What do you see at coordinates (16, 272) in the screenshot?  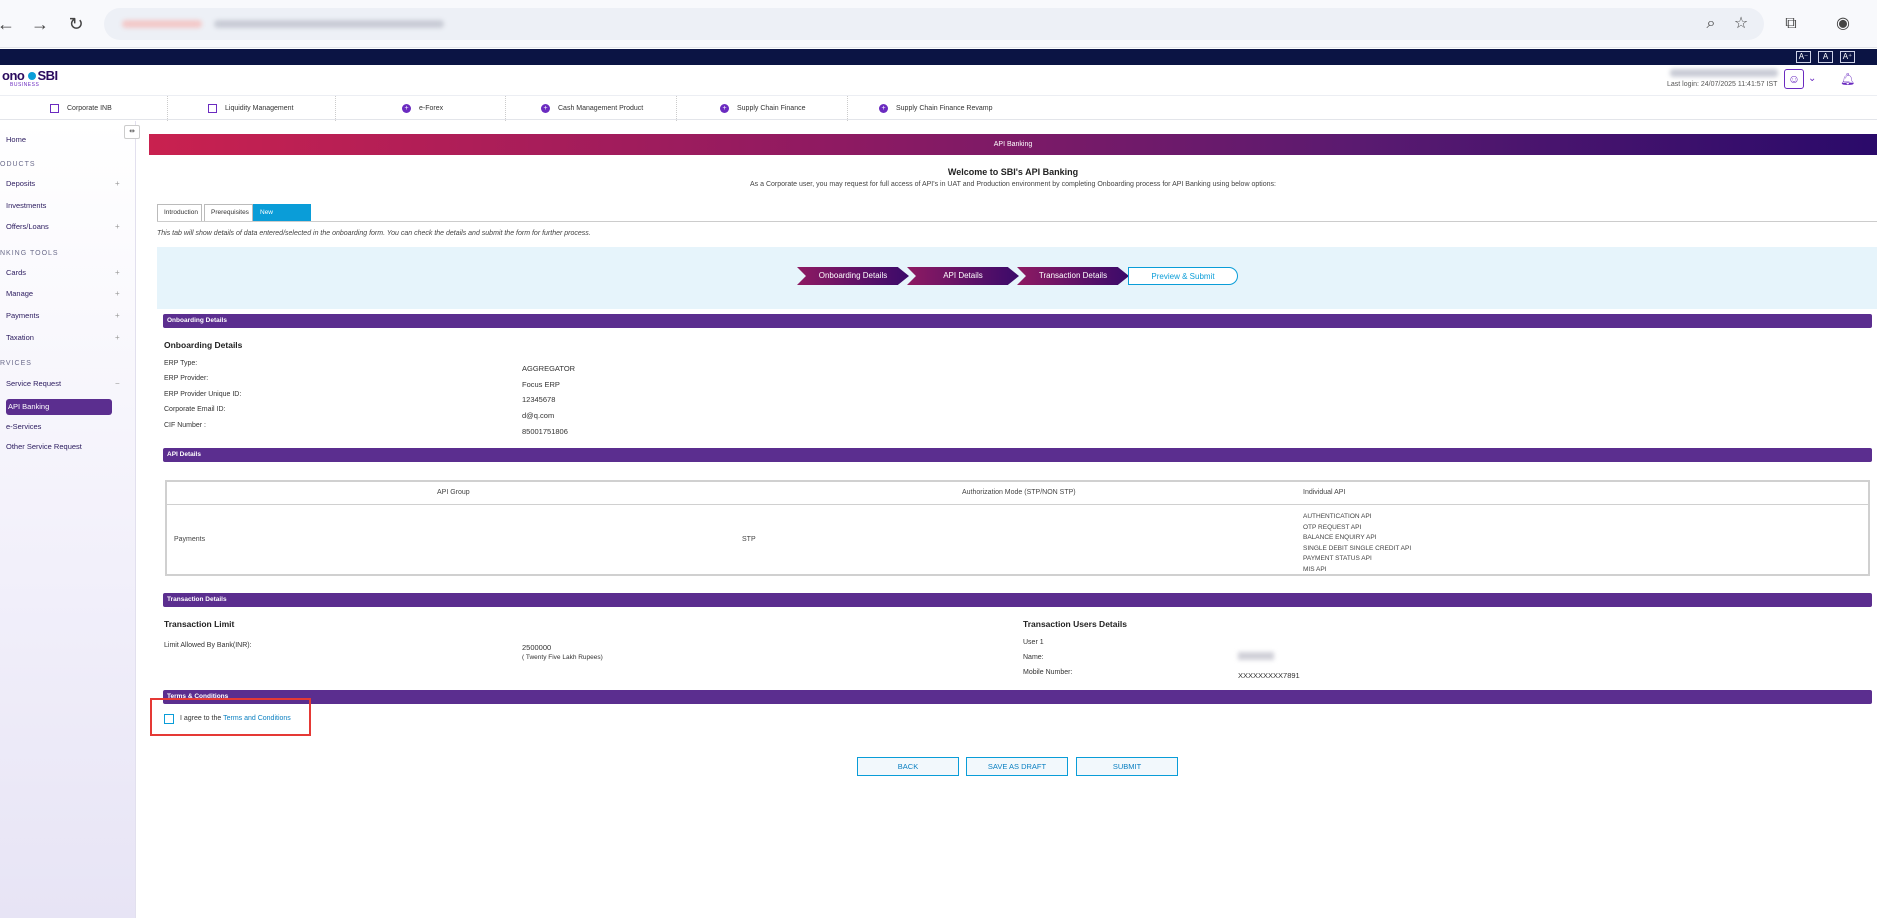 I see `sidebar-item-cards: Cards` at bounding box center [16, 272].